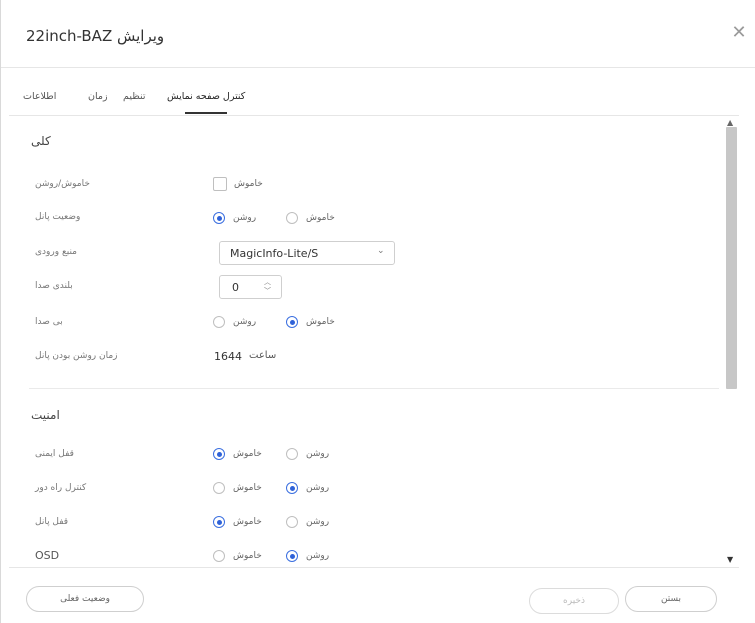 This screenshot has height=623, width=755. I want to click on close-icon: ✕, so click(739, 33).